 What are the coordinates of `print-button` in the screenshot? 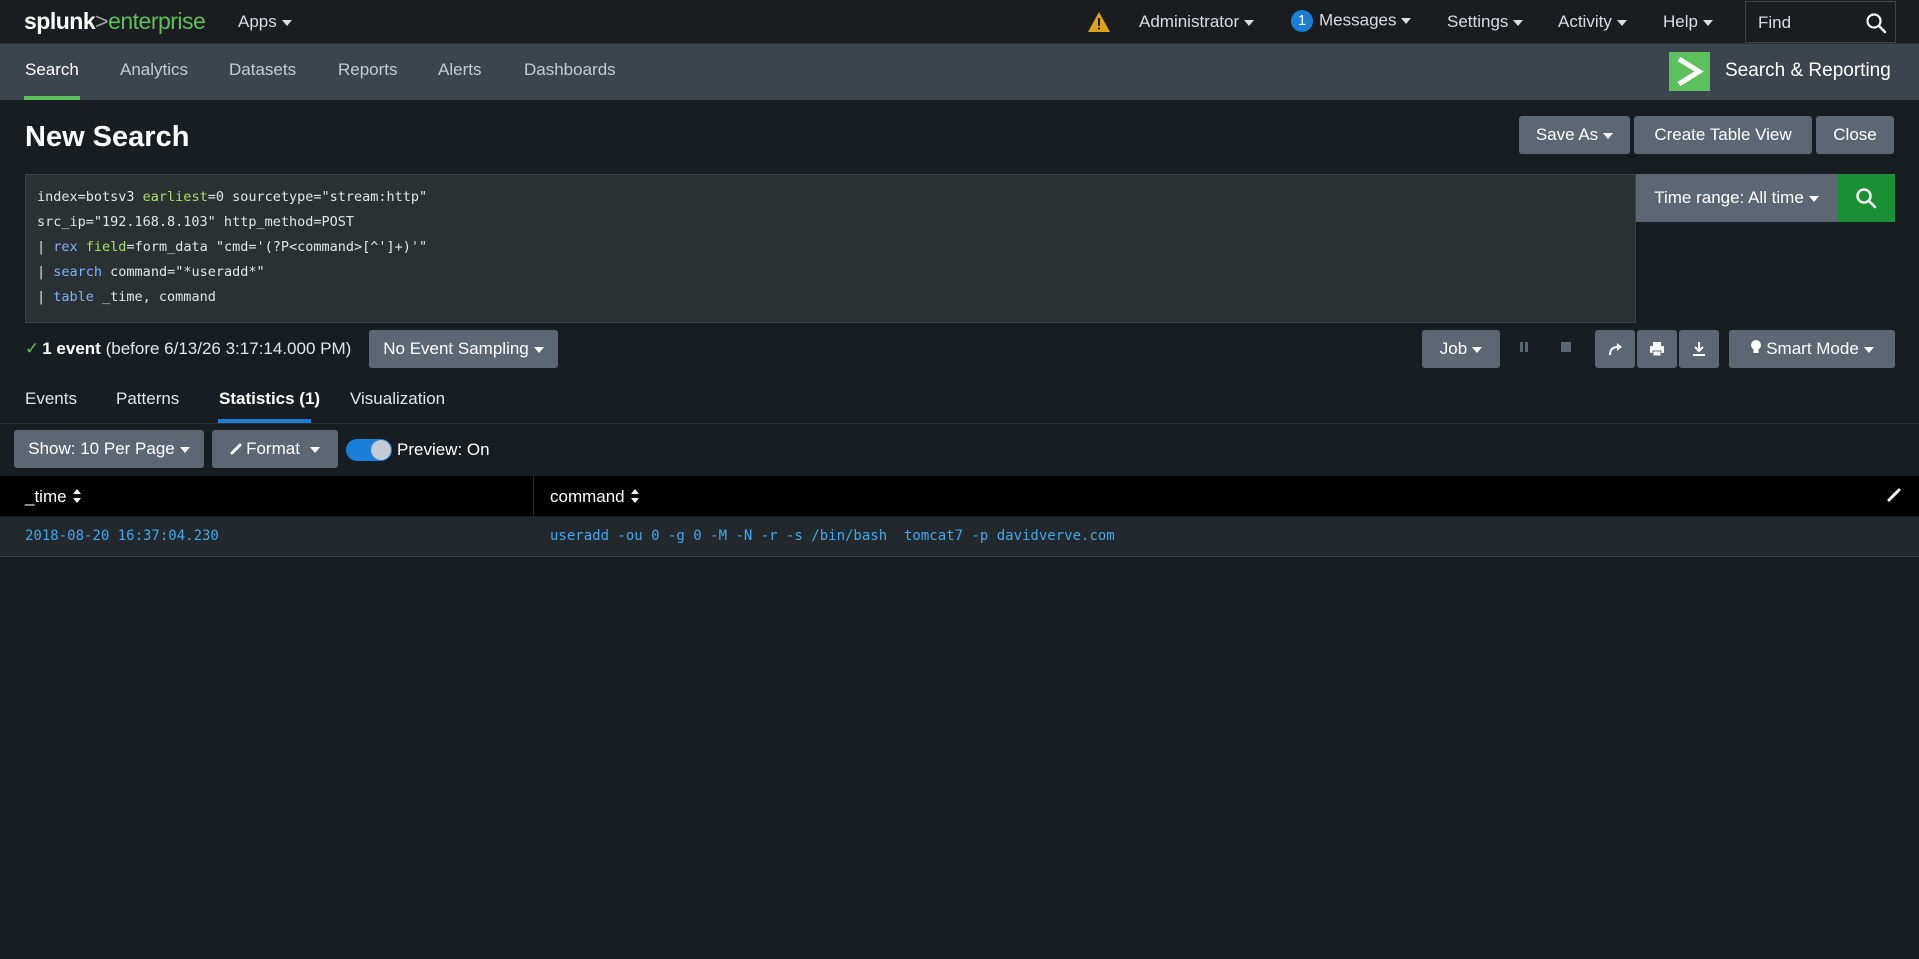 It's located at (1657, 349).